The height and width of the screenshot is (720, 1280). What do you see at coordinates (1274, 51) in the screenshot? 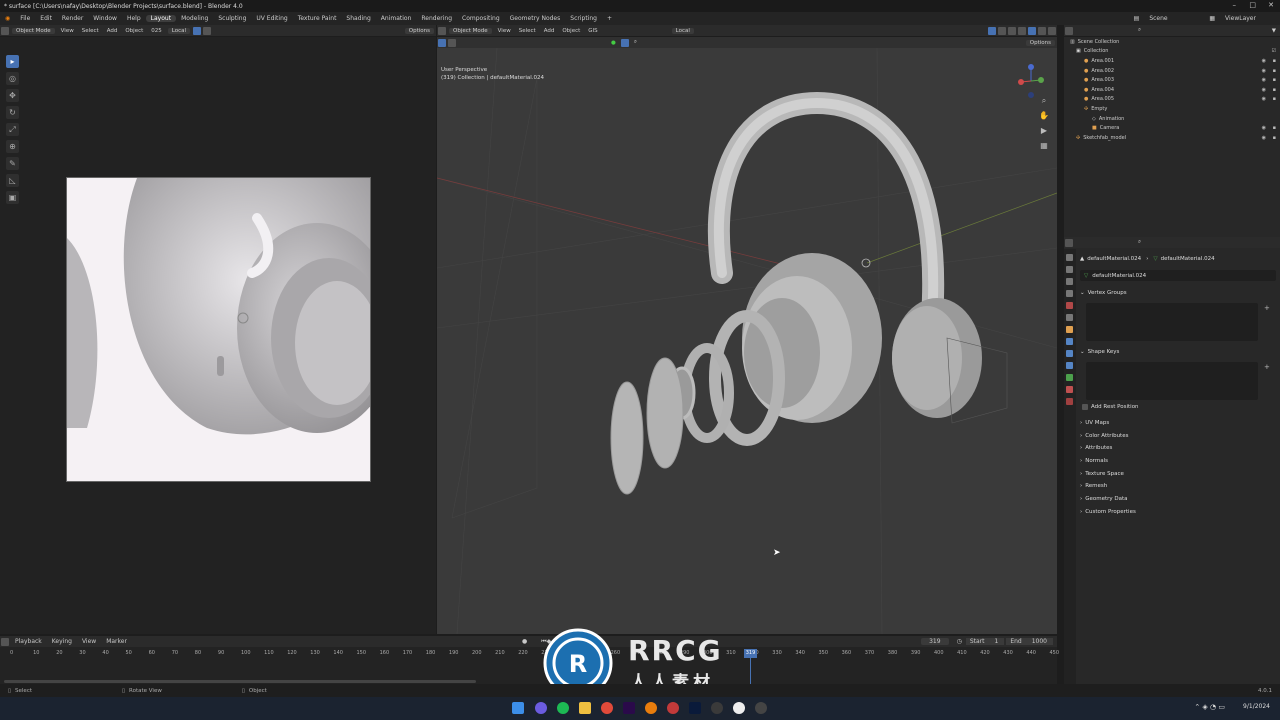
I see `checkbox-icon: ☑` at bounding box center [1274, 51].